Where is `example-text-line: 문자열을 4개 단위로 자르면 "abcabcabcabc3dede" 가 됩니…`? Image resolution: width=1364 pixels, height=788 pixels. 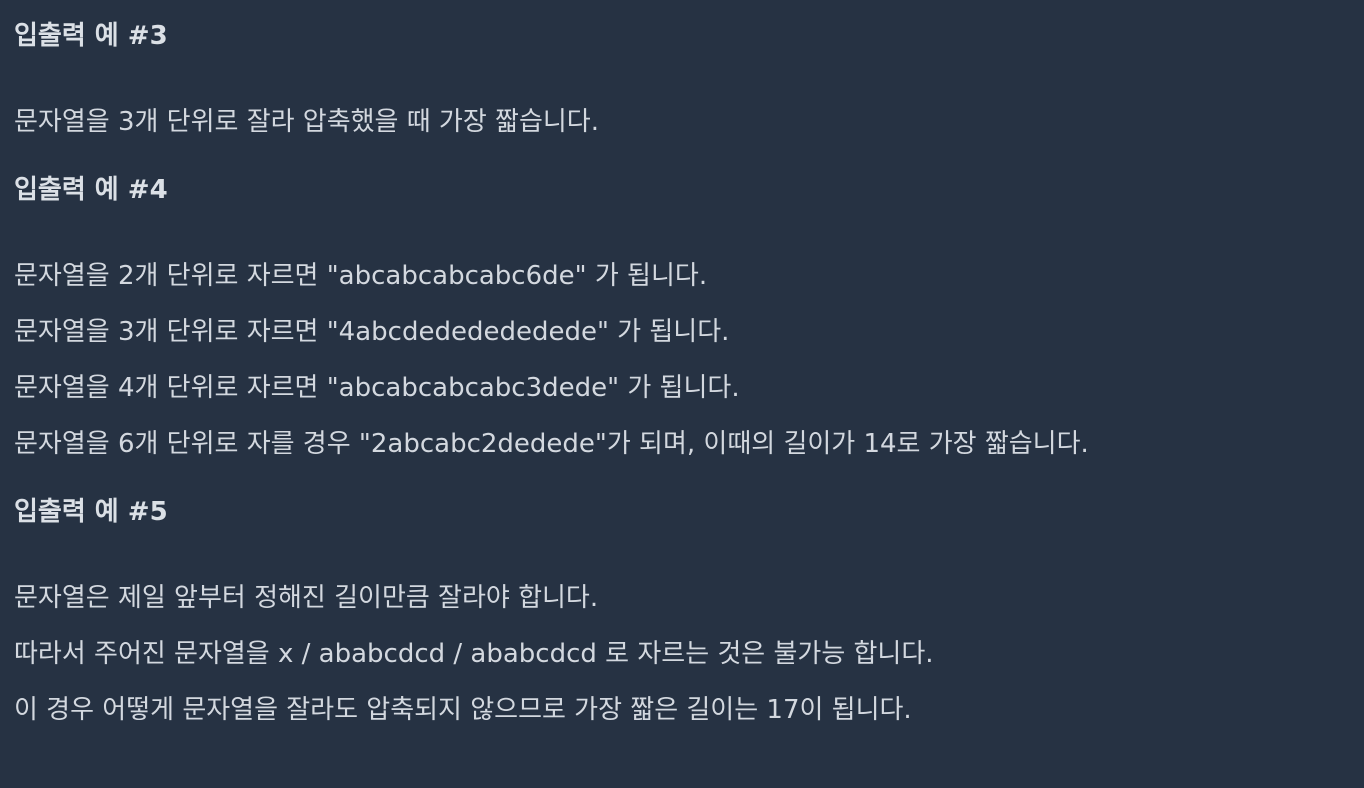 example-text-line: 문자열을 4개 단위로 자르면 "abcabcabcabc3dede" 가 됩니… is located at coordinates (377, 388).